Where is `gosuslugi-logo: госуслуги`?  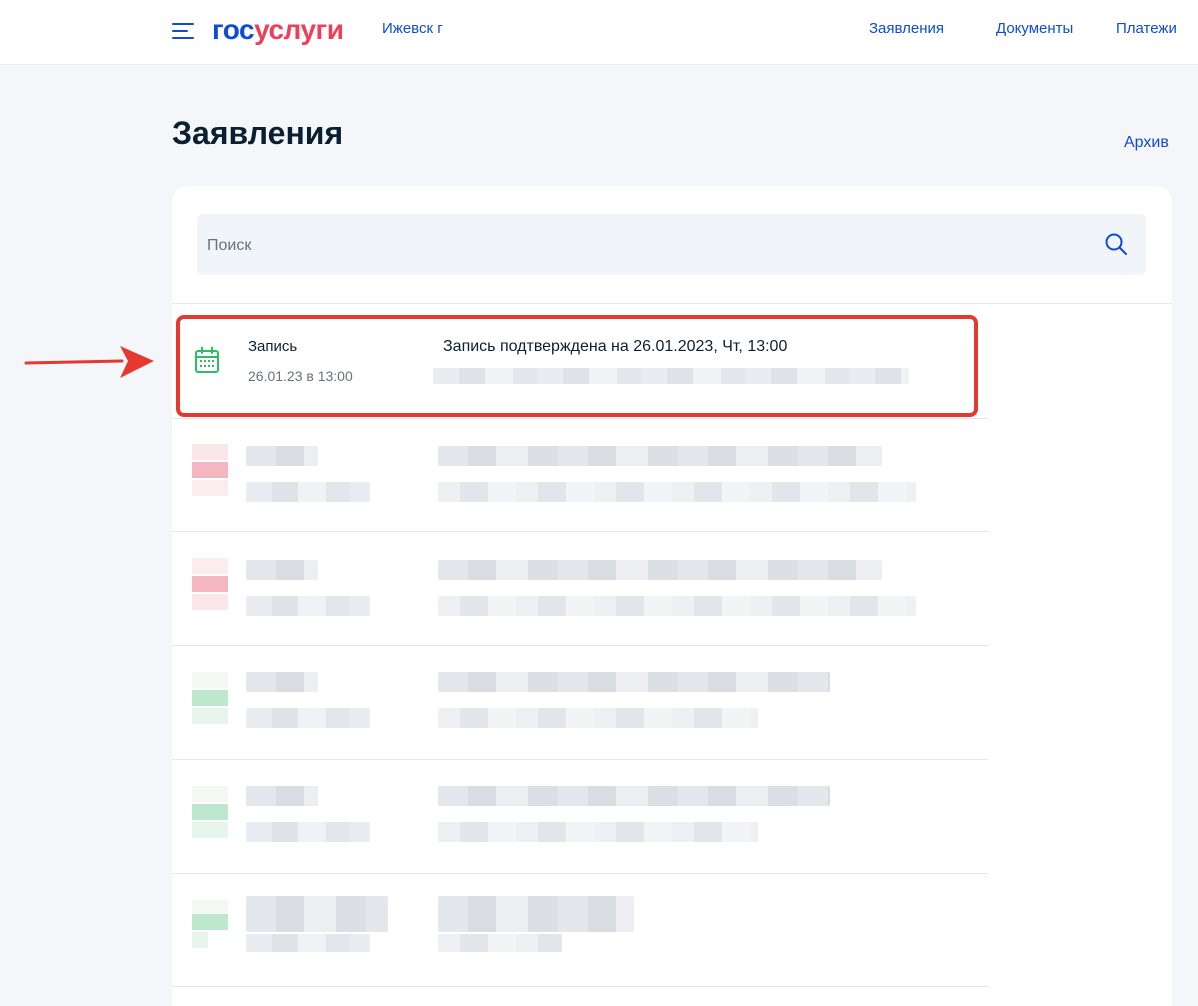
gosuslugi-logo: госуслуги is located at coordinates (278, 30).